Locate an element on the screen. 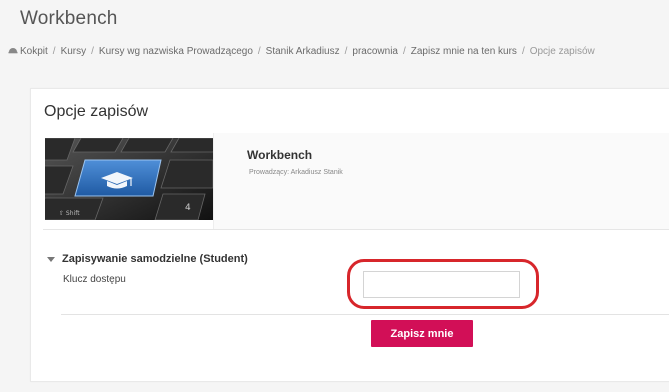 This screenshot has height=392, width=669. enrolment-key-label: Klucz dostępu is located at coordinates (94, 279).